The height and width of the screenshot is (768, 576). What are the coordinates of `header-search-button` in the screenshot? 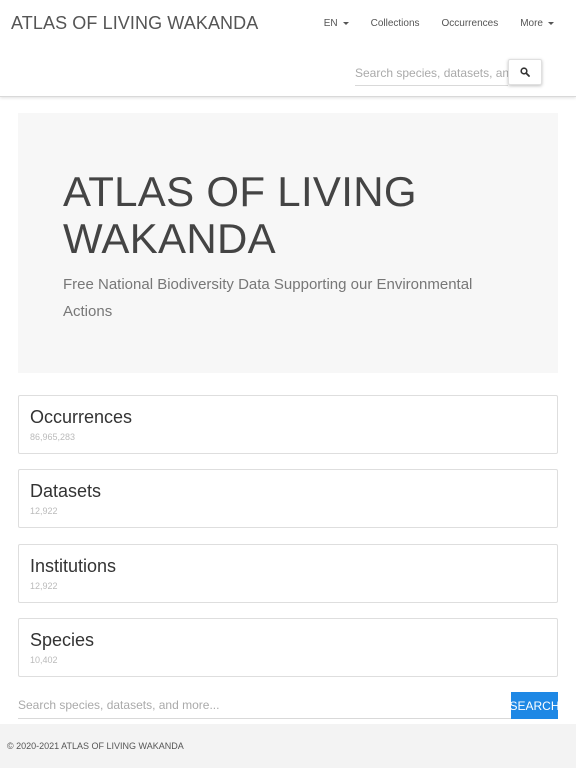 It's located at (525, 72).